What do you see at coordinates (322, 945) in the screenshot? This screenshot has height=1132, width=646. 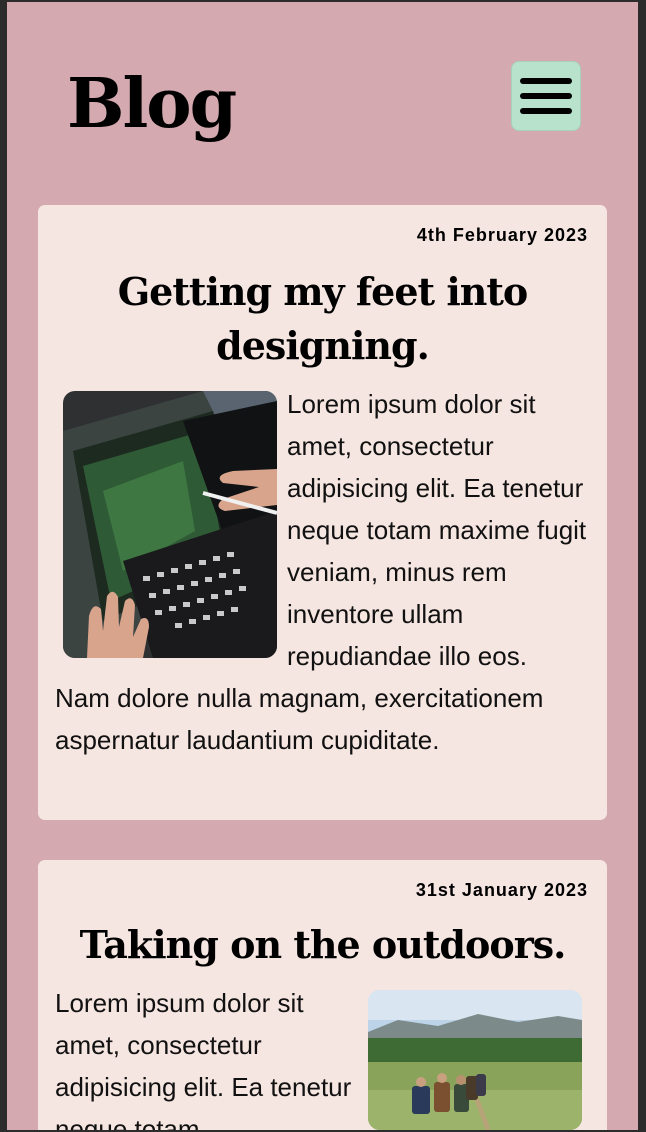 I see `post-title: Taking on the outdoors.` at bounding box center [322, 945].